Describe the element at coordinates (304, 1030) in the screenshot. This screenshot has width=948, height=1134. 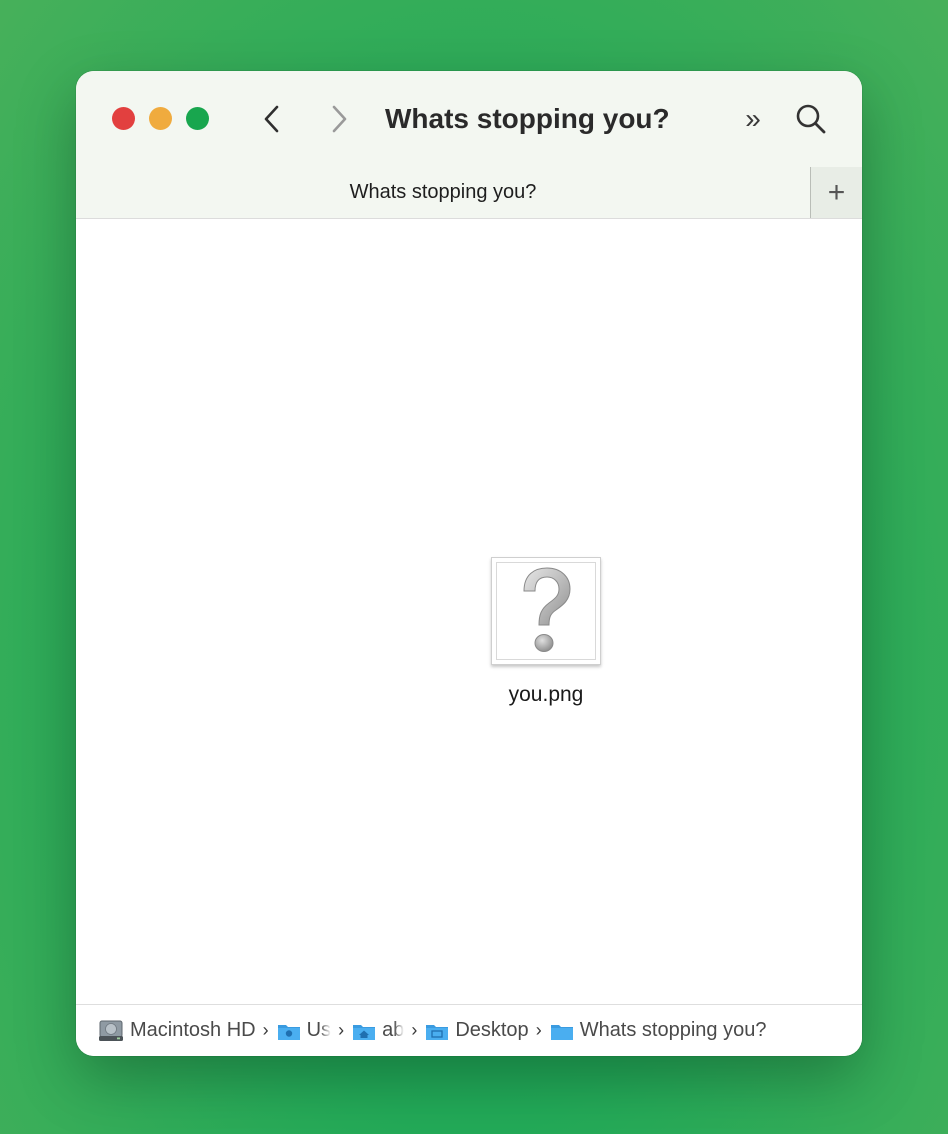
I see `path-item-users: Us` at that location.